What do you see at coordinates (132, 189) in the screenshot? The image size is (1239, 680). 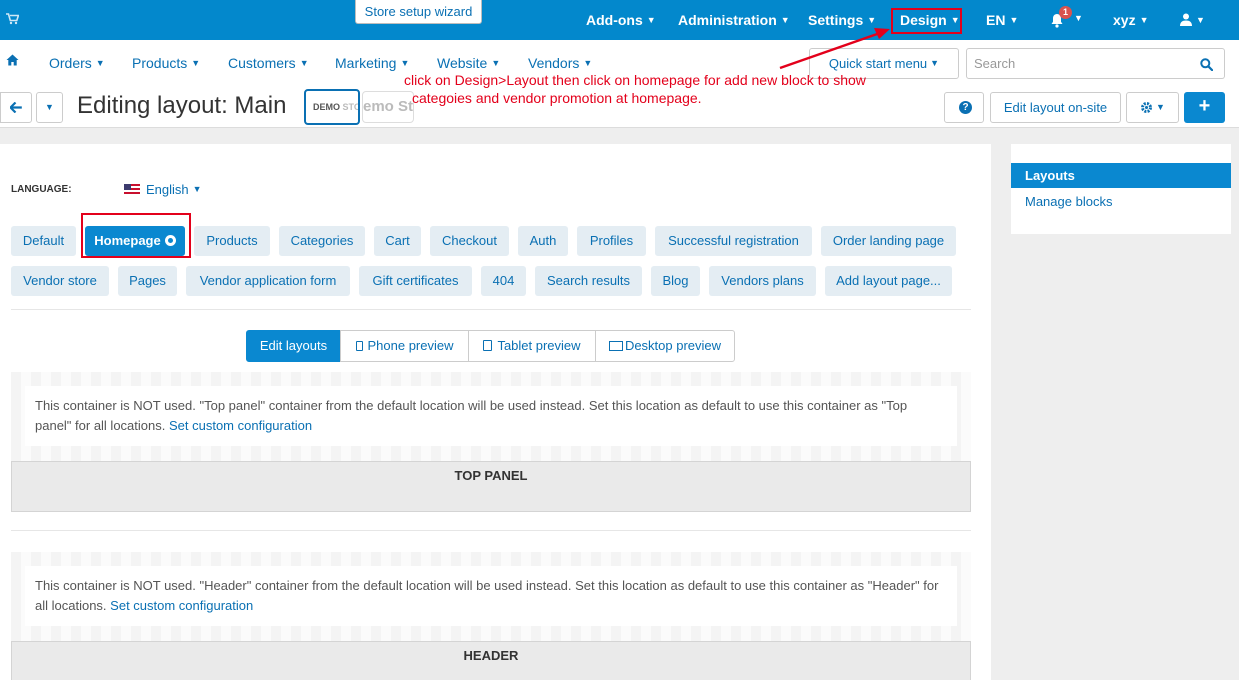 I see `us-flag-icon` at bounding box center [132, 189].